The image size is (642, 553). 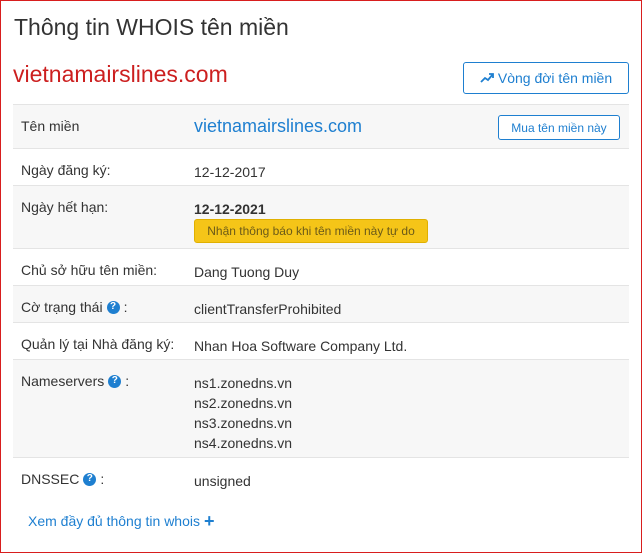 I want to click on label-expires: Ngày hết hạn:, so click(x=65, y=207).